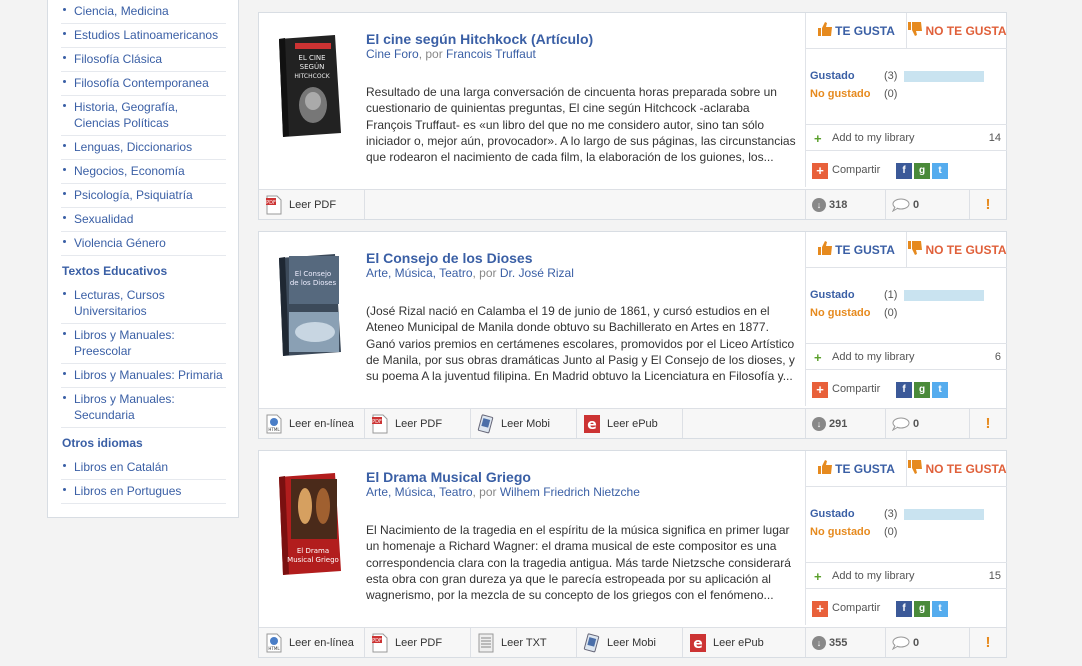 The height and width of the screenshot is (666, 1082). Describe the element at coordinates (906, 138) in the screenshot. I see `add-to-library: + Add to my library 14` at that location.